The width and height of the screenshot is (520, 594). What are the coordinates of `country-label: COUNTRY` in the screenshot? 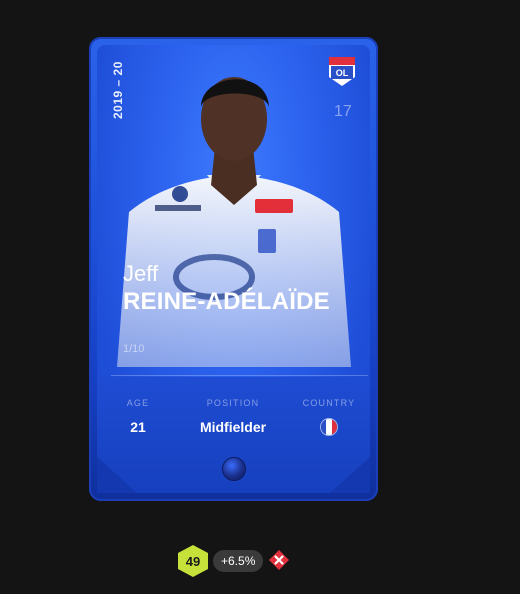 It's located at (329, 403).